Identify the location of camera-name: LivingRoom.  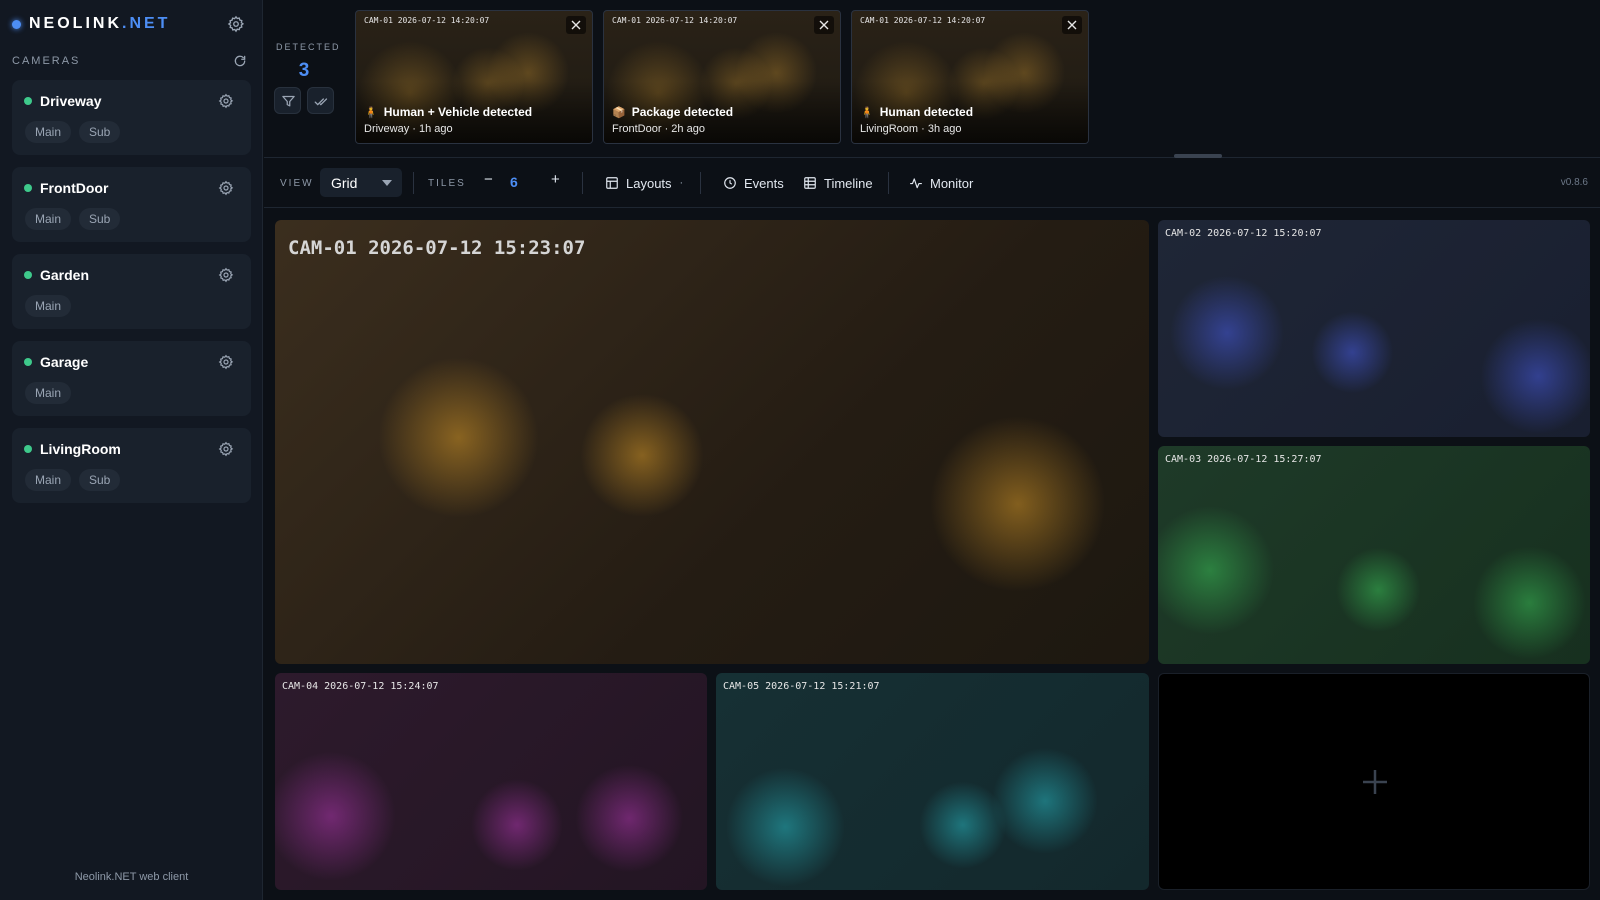
(80, 449).